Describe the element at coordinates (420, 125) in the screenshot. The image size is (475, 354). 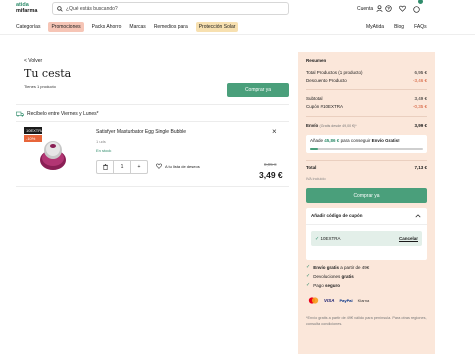
I see `shipping-value: 3,99 €` at that location.